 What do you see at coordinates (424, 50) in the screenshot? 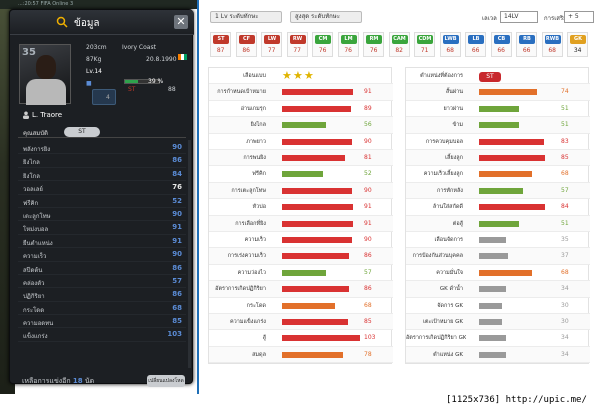
I see `position-value: 71` at bounding box center [424, 50].